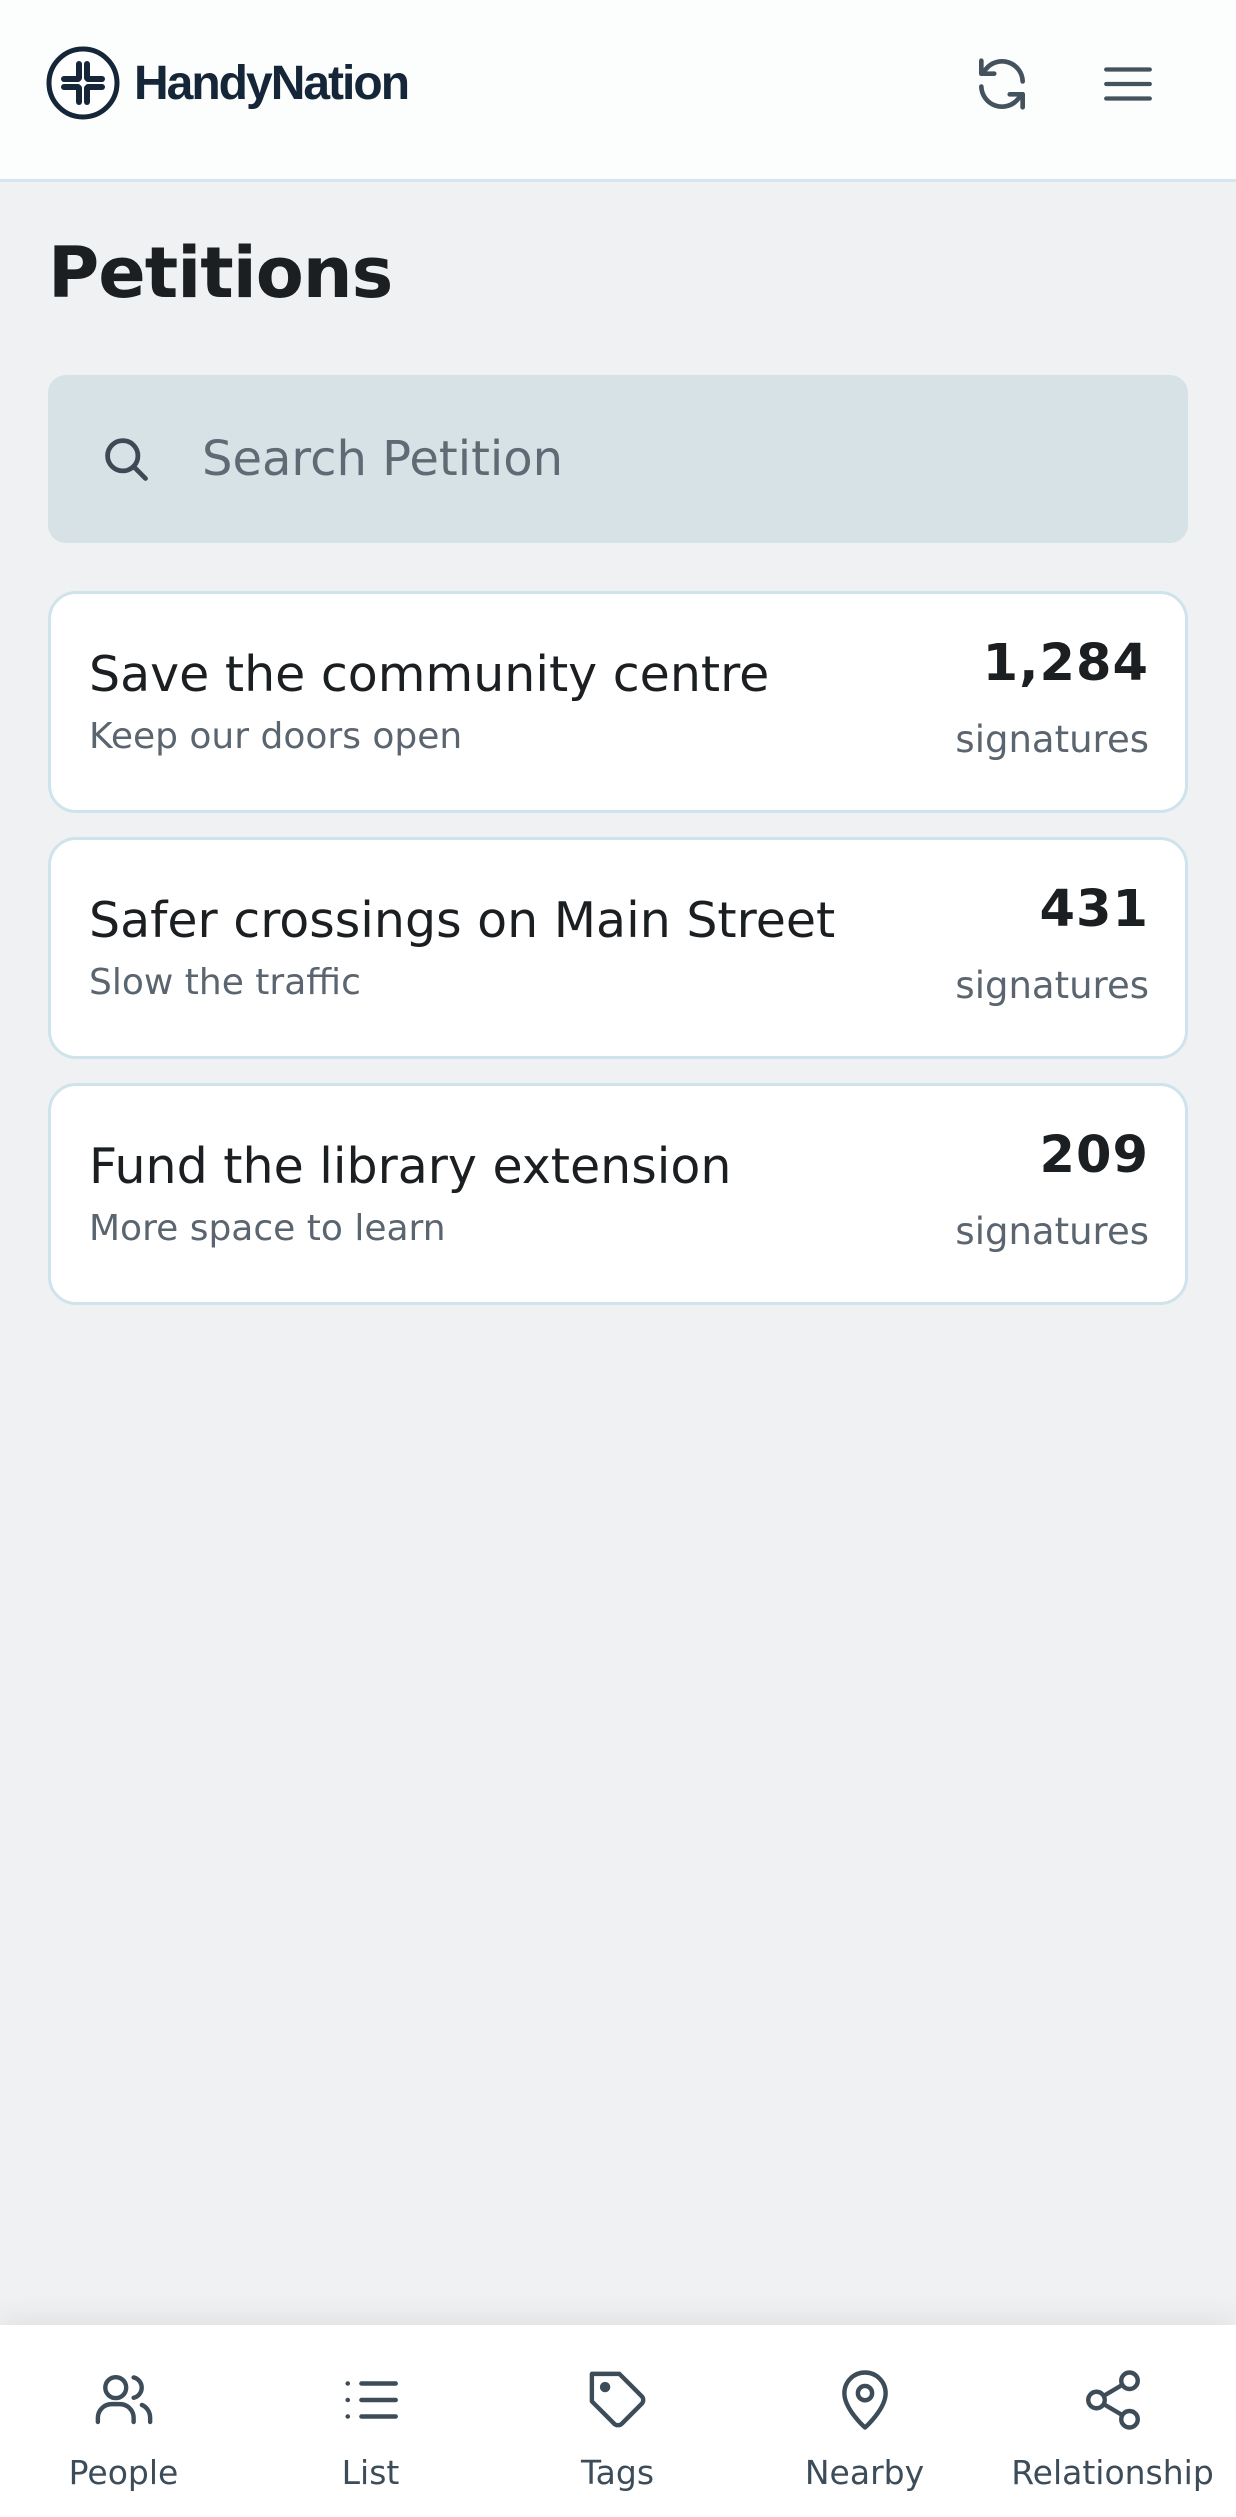 The height and width of the screenshot is (2517, 1236). Describe the element at coordinates (462, 920) in the screenshot. I see `petition-title: Safer crossings on Main Street` at that location.